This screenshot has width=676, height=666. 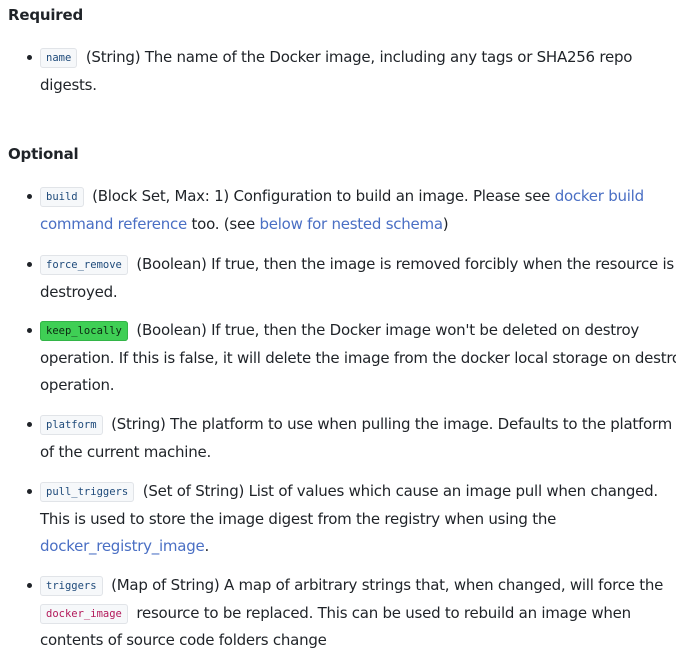 What do you see at coordinates (351, 224) in the screenshot?
I see `nested-schema-link: below for nested schema` at bounding box center [351, 224].